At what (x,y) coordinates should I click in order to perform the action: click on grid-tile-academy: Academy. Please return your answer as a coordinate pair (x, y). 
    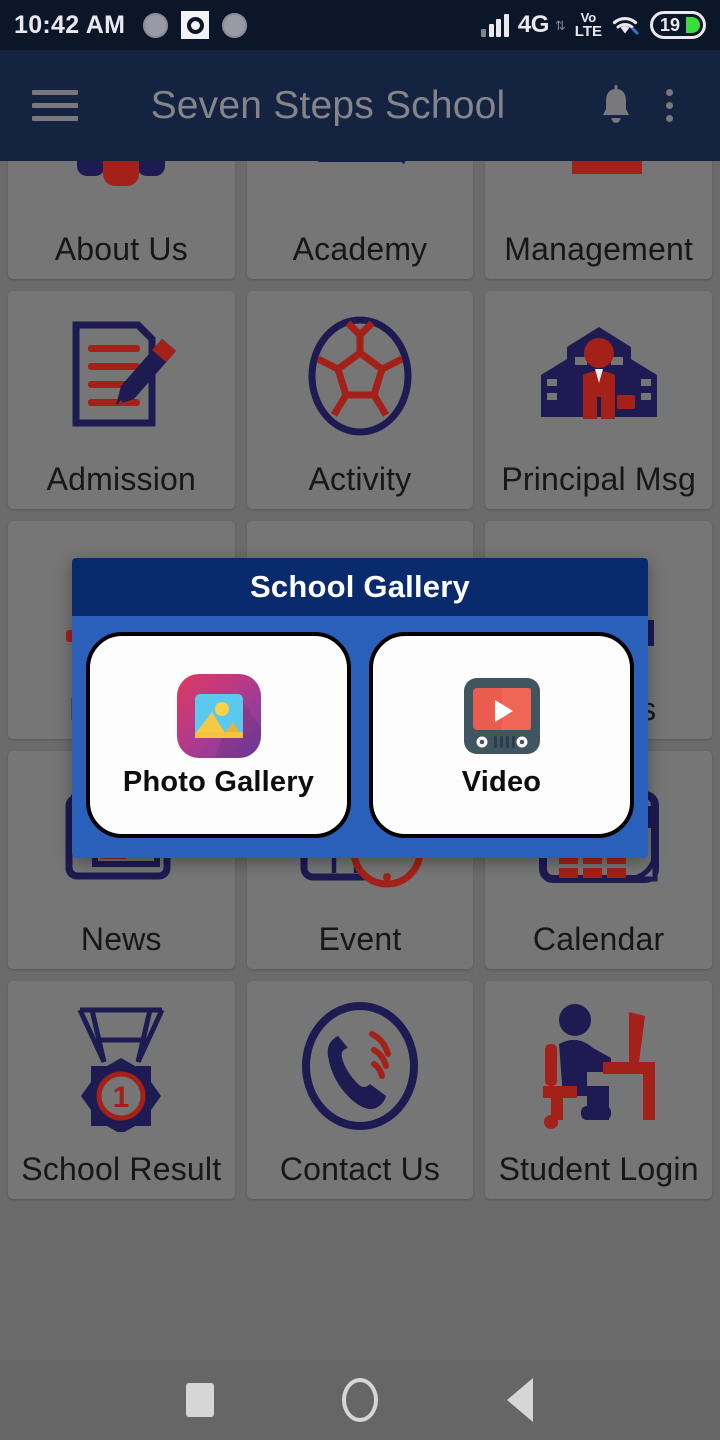
    Looking at the image, I should click on (360, 220).